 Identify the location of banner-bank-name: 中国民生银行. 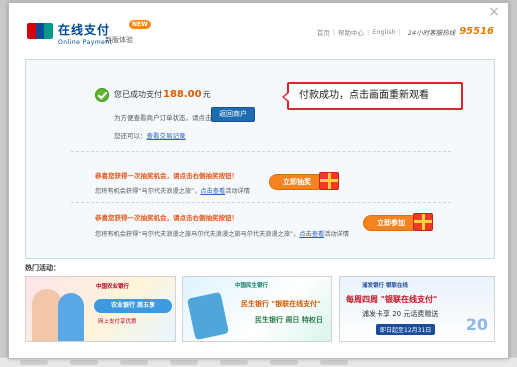
(252, 286).